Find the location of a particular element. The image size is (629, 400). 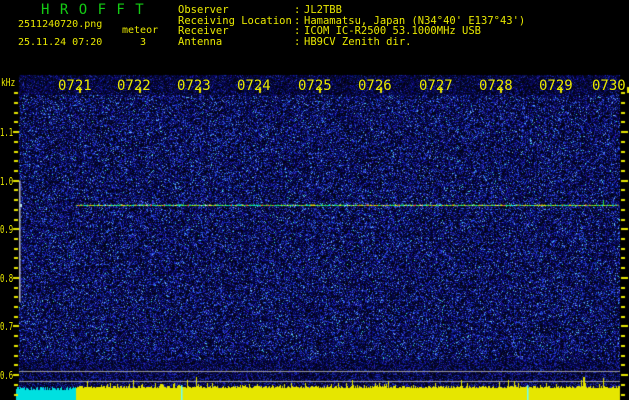

meteor-count: 3 is located at coordinates (143, 42).